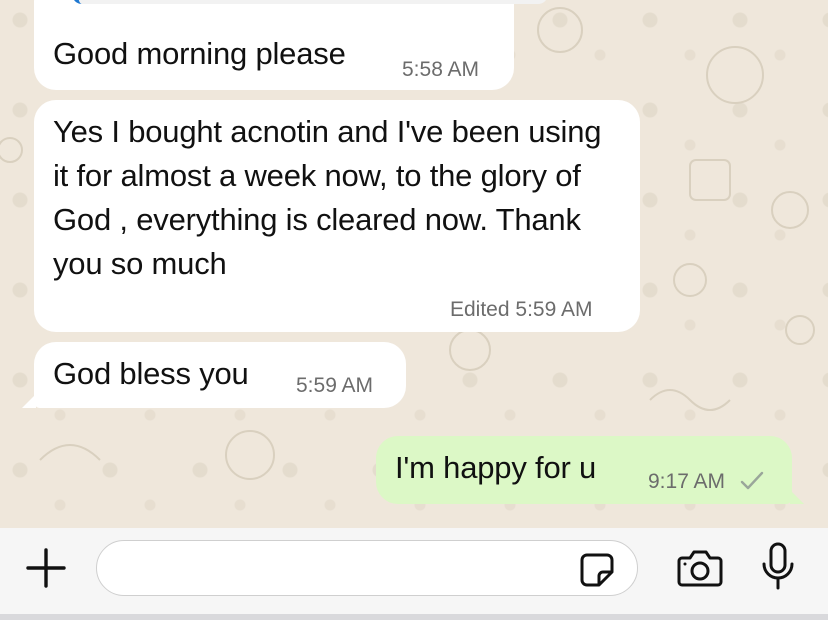  I want to click on message-bubble-outgoing: I'm happy for u 9:17 AM, so click(584, 470).